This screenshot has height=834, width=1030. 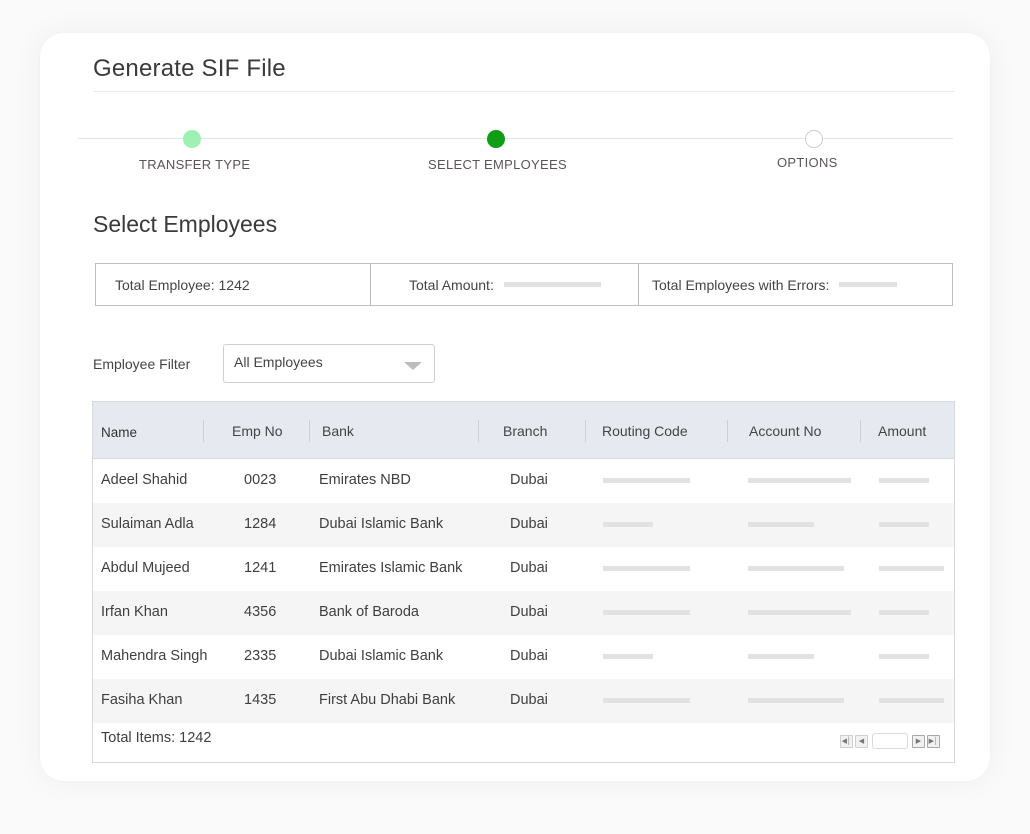 What do you see at coordinates (182, 284) in the screenshot?
I see `total-employee-text: Total Employee: 1242` at bounding box center [182, 284].